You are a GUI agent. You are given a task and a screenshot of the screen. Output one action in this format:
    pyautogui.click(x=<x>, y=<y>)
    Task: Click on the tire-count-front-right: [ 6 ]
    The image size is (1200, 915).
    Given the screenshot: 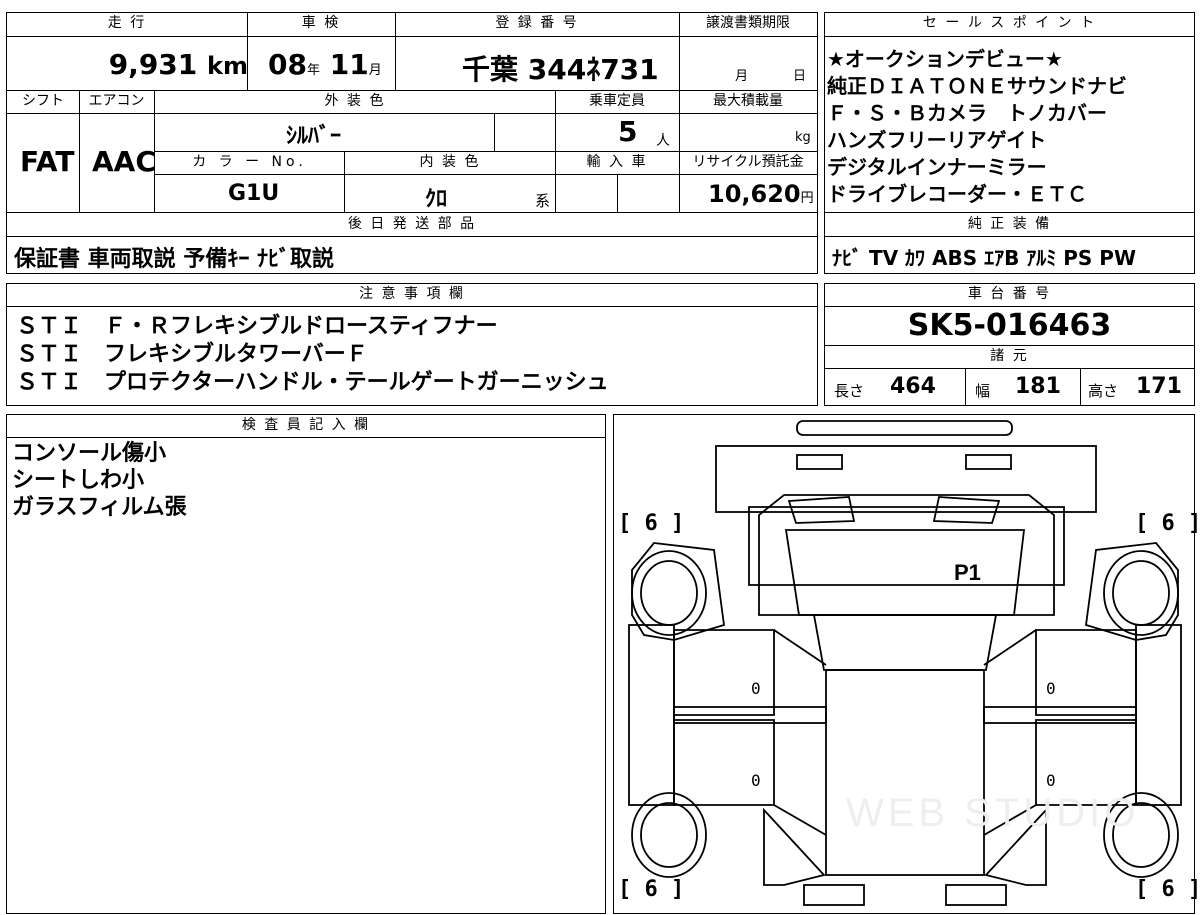 What is the action you would take?
    pyautogui.click(x=1167, y=523)
    